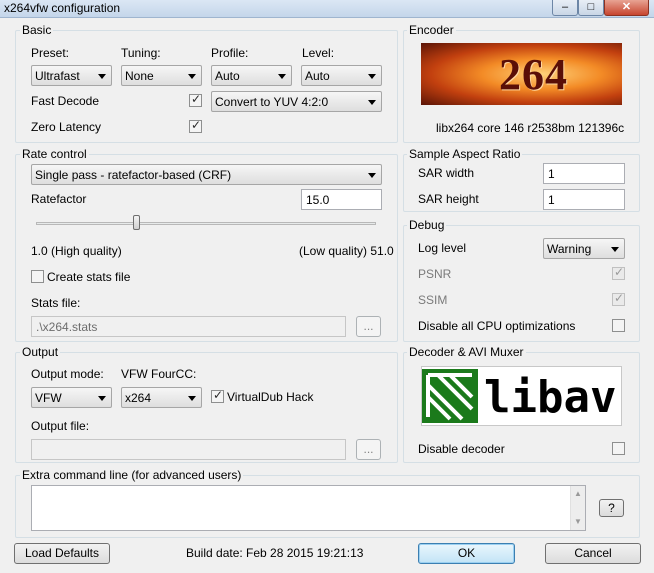 Image resolution: width=654 pixels, height=573 pixels. I want to click on colorspace-dropdown: Convert to YUV 4:2:0, so click(296, 101).